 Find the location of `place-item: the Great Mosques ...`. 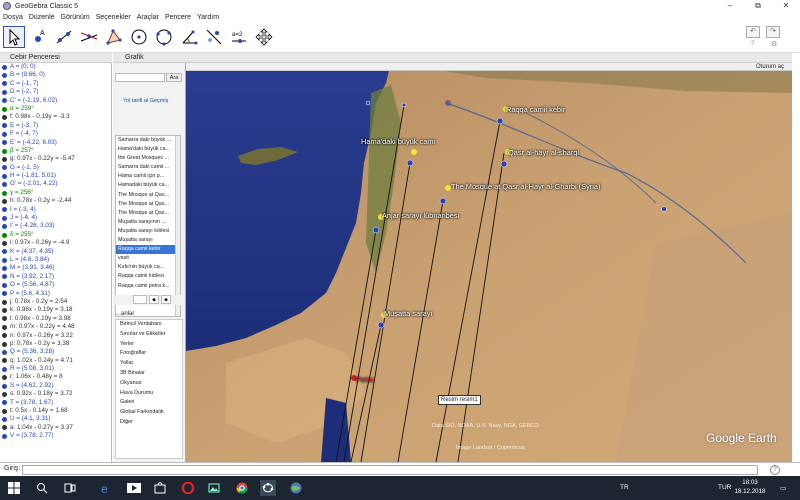

place-item: the Great Mosques ... is located at coordinates (148, 158).